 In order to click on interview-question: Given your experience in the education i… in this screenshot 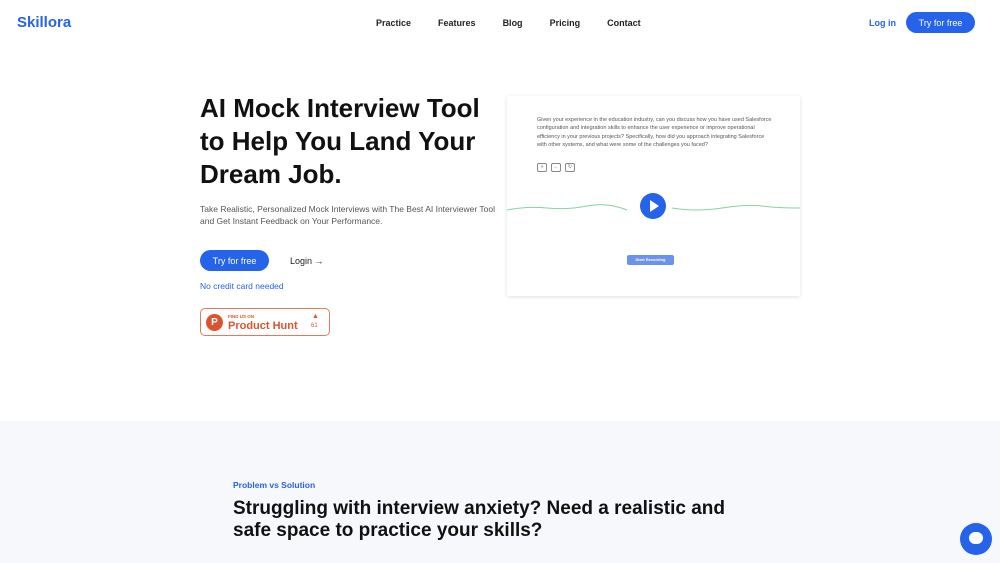, I will do `click(654, 132)`.